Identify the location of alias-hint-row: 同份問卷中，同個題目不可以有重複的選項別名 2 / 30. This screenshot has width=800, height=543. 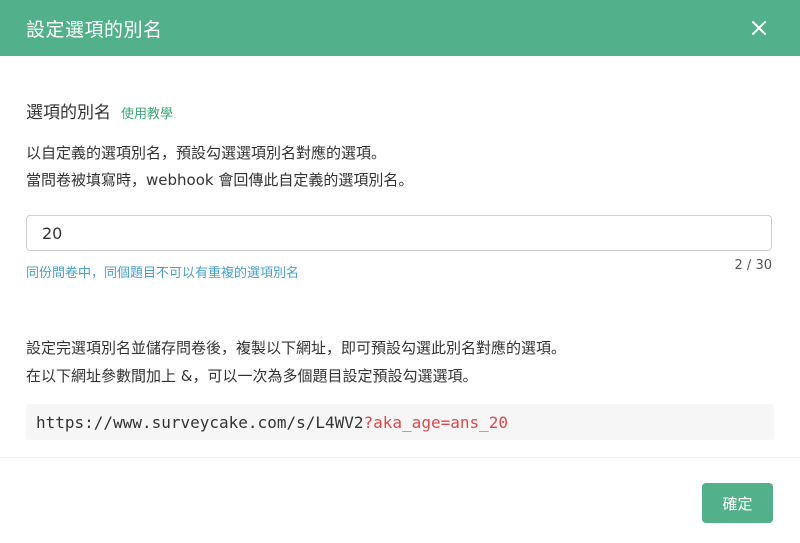
(400, 269).